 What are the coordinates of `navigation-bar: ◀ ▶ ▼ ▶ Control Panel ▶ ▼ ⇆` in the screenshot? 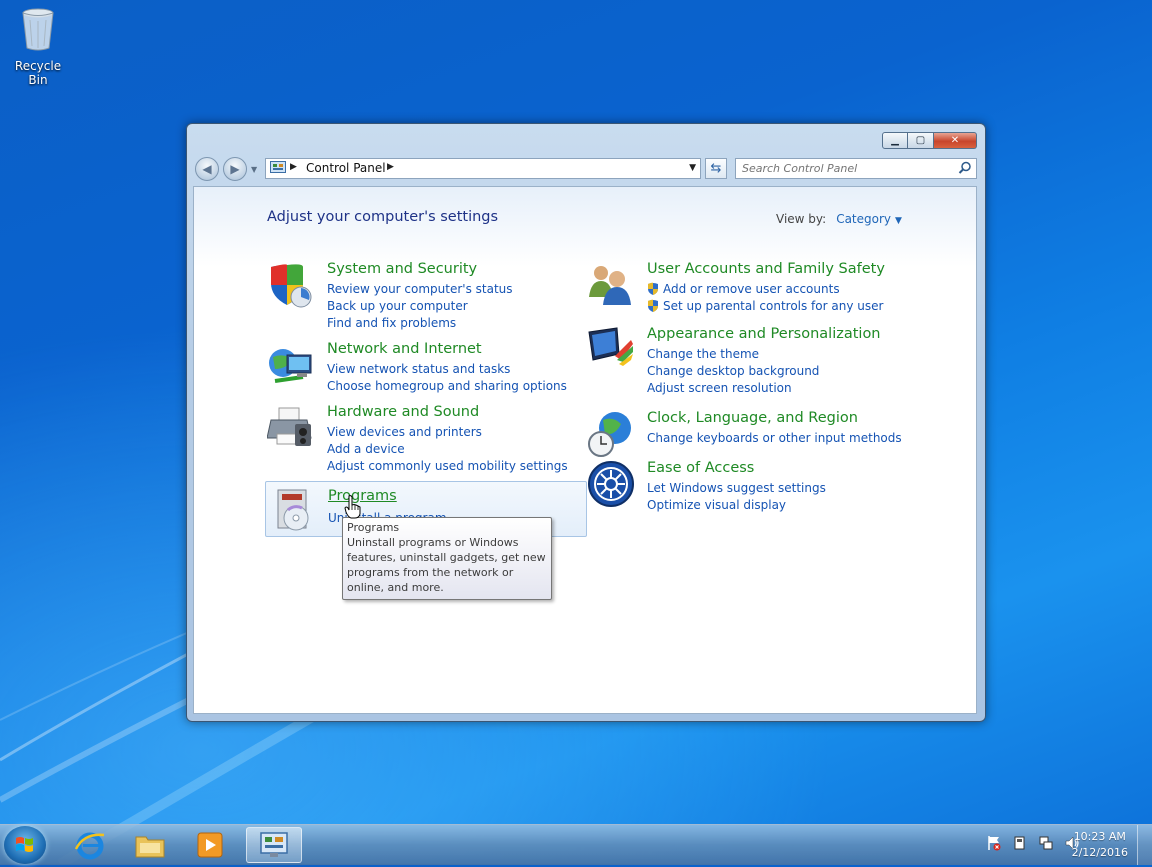 It's located at (586, 169).